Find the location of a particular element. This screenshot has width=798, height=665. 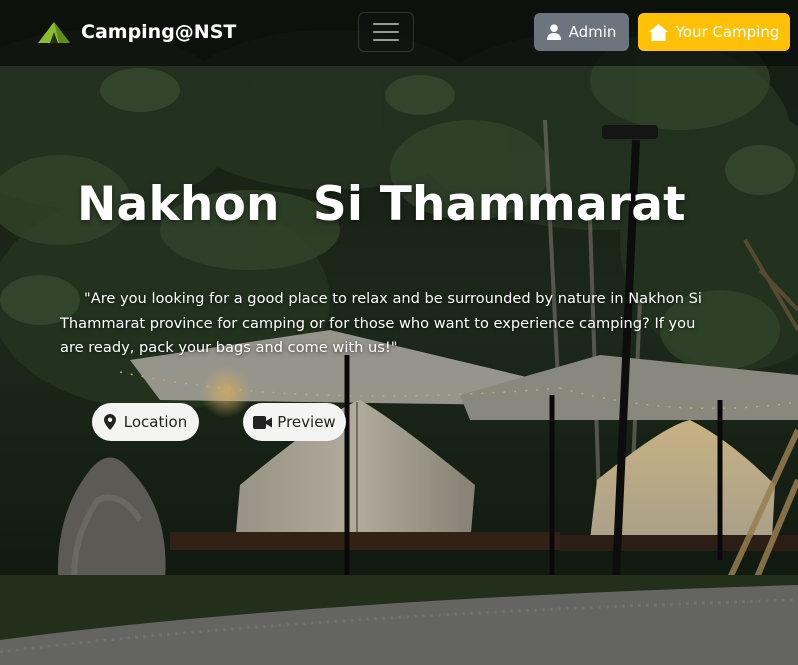

hero-title: Nakhon Si Thammarat is located at coordinates (381, 204).